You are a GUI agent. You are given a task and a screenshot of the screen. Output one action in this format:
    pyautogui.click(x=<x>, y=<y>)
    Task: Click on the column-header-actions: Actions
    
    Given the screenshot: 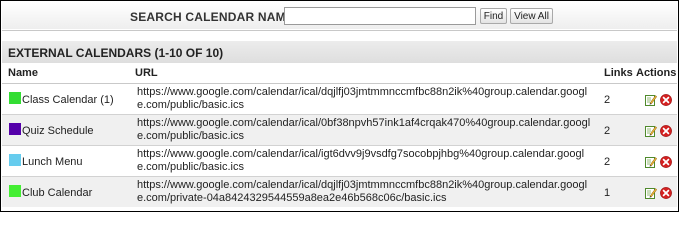 What is the action you would take?
    pyautogui.click(x=656, y=73)
    